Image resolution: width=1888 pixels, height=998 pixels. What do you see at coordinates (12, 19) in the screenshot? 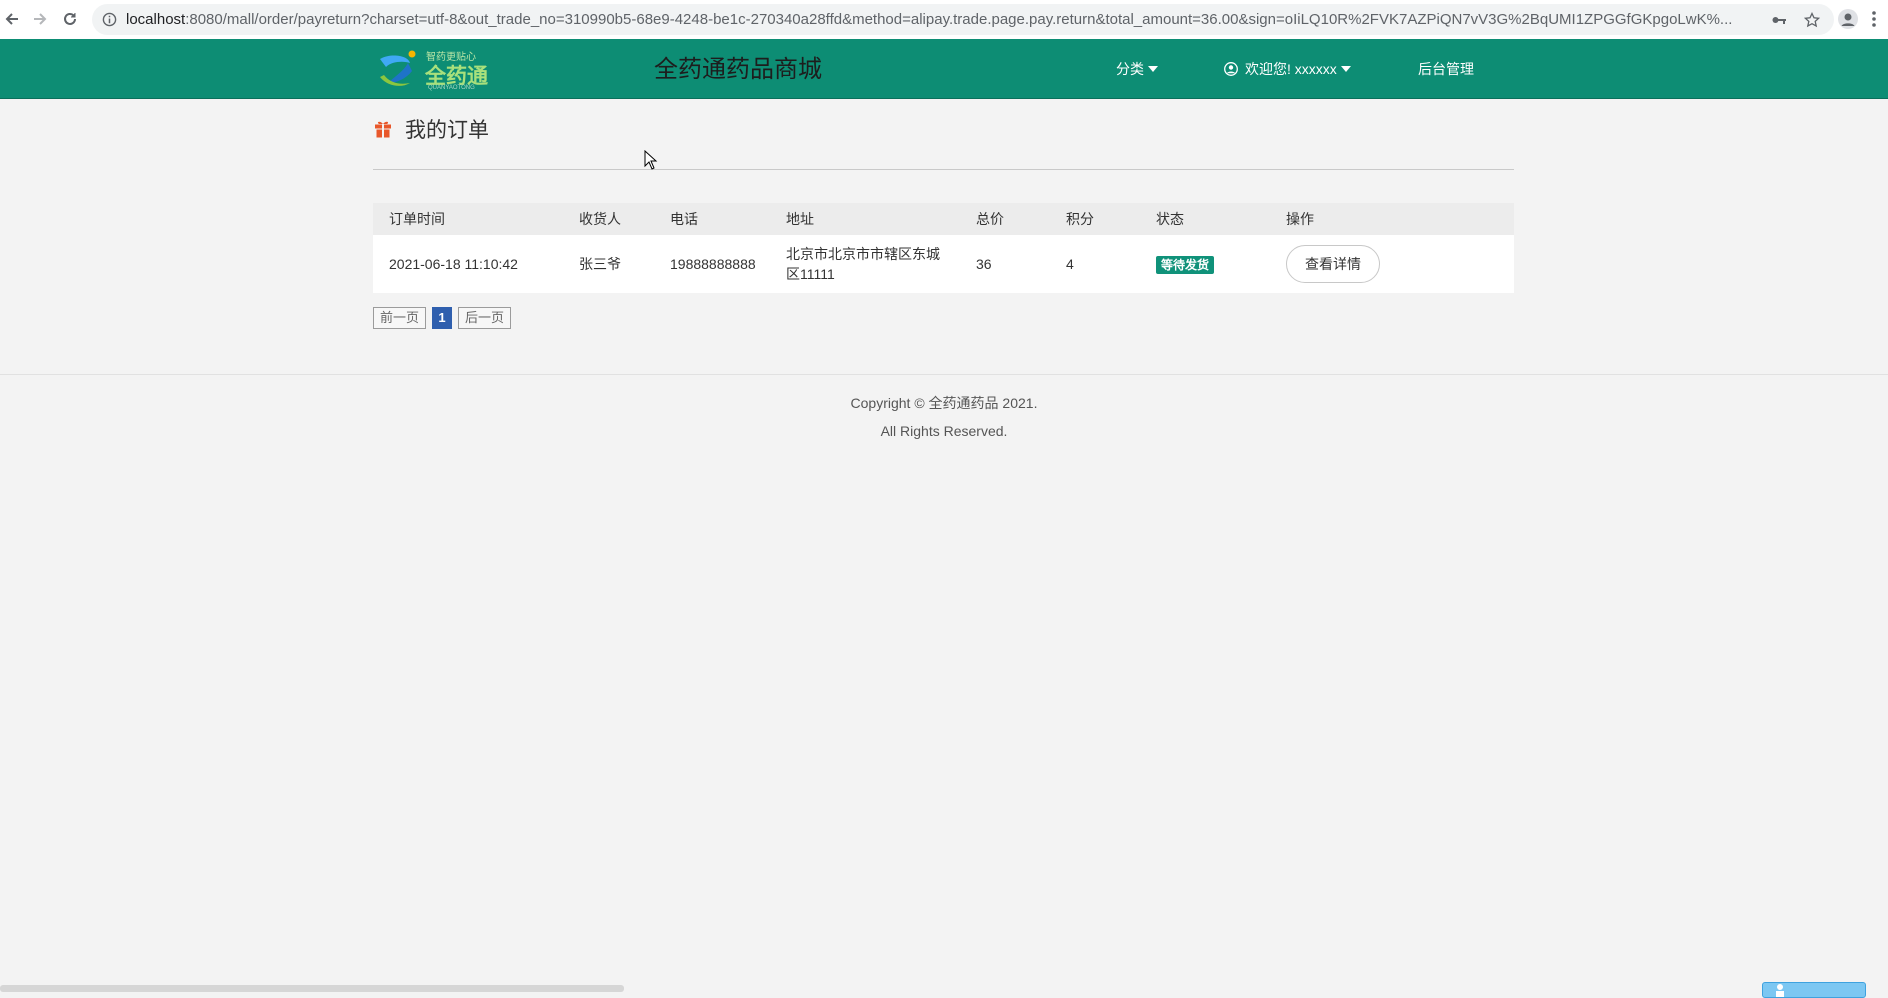
I see `back-icon` at bounding box center [12, 19].